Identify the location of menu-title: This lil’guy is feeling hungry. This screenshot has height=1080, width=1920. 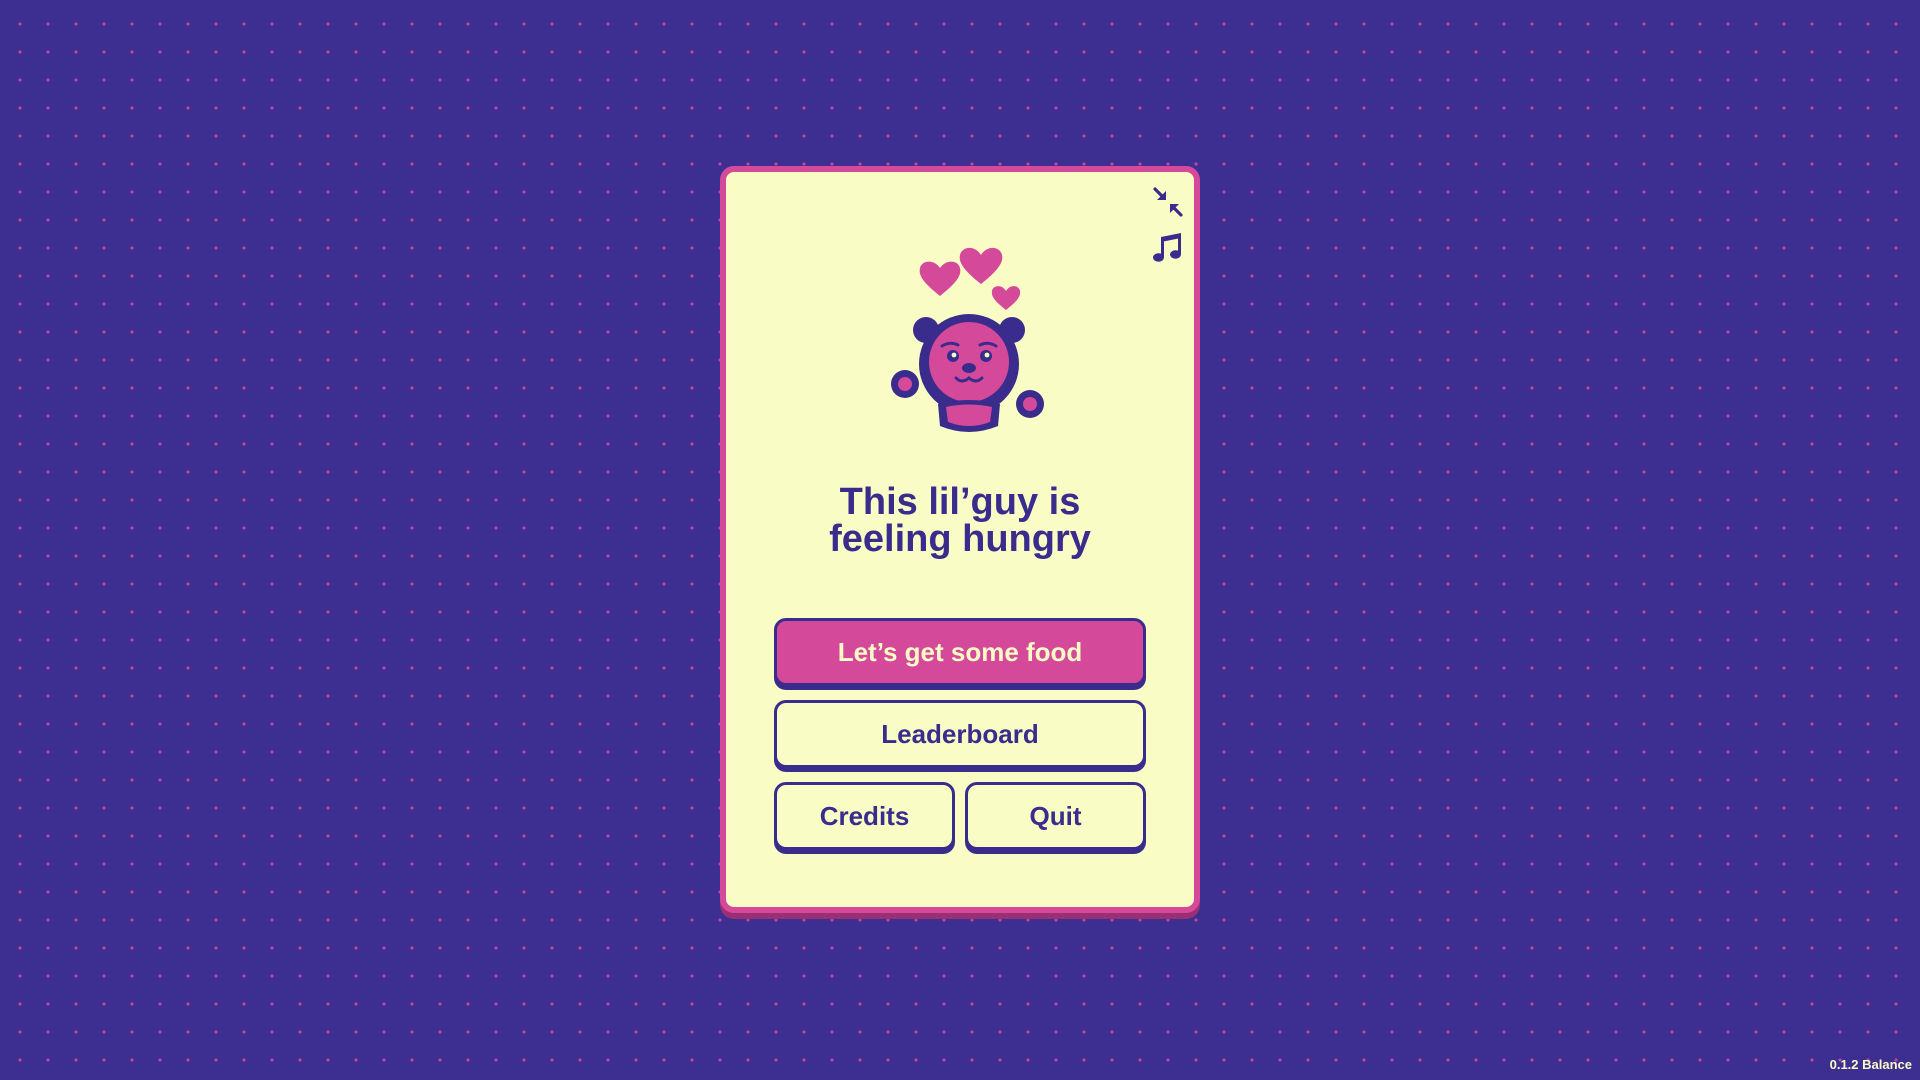
(960, 520).